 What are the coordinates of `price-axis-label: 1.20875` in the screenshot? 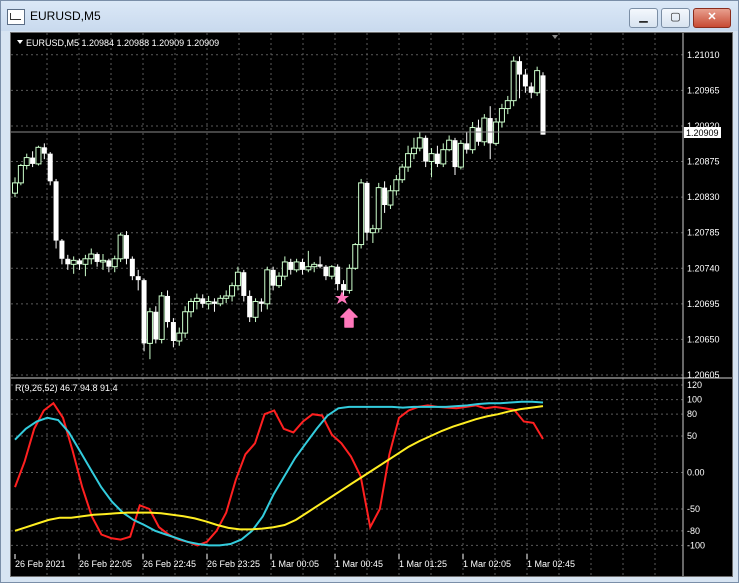 It's located at (703, 162).